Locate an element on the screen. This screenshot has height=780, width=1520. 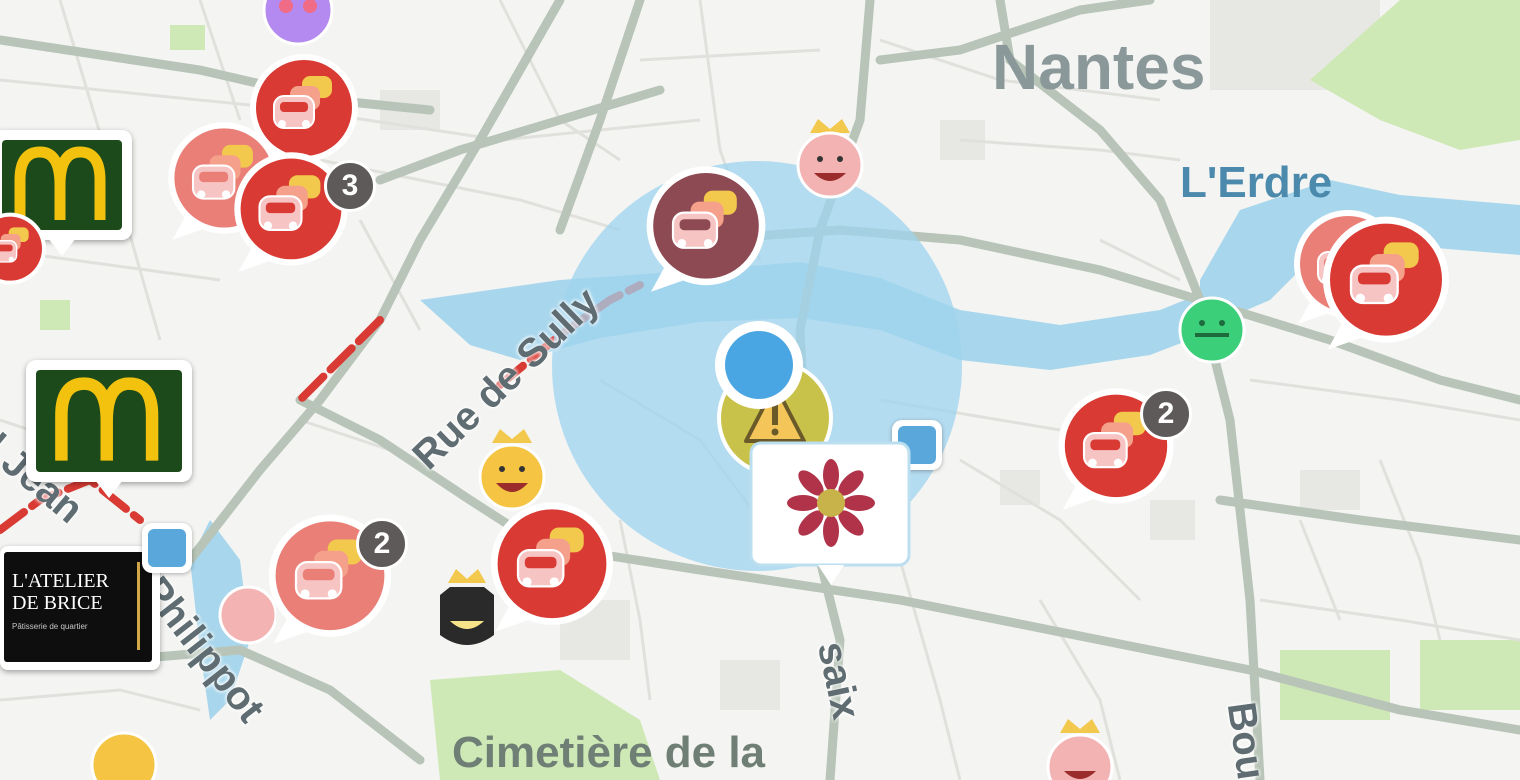
flower-poi-icon is located at coordinates (831, 515).